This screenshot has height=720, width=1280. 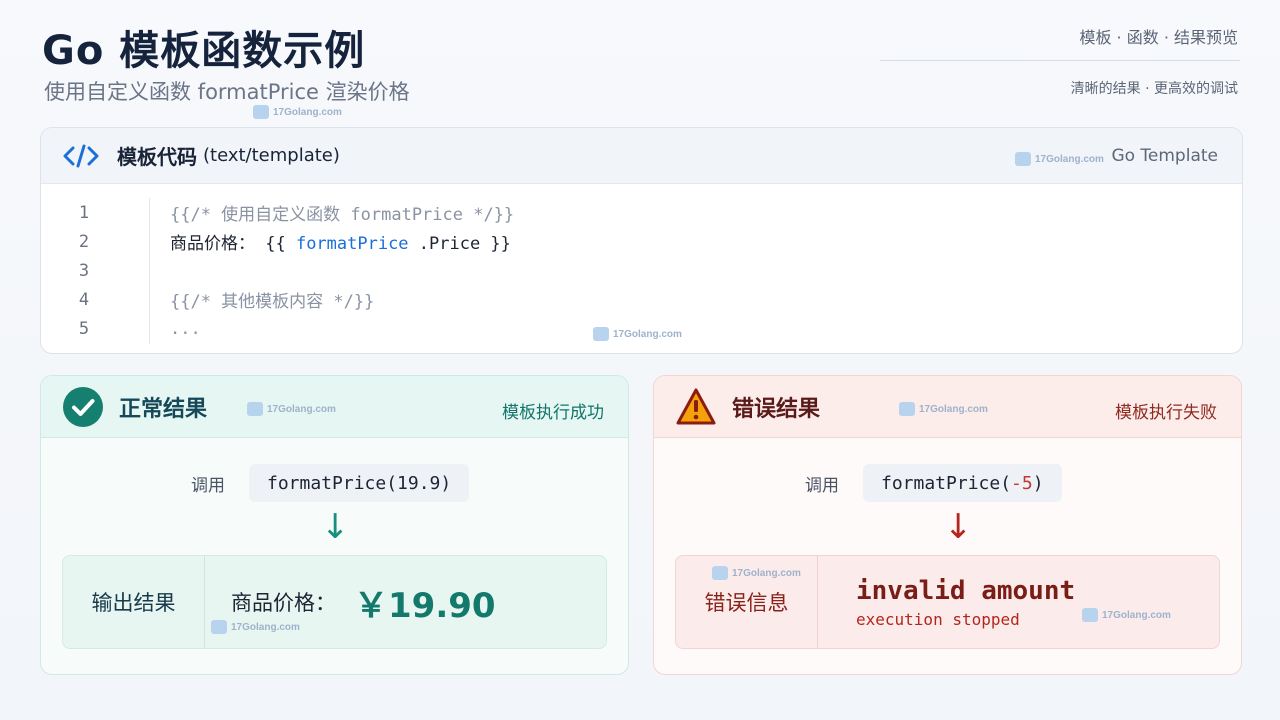 I want to click on error-status-text: 模板执行失败, so click(x=1166, y=413).